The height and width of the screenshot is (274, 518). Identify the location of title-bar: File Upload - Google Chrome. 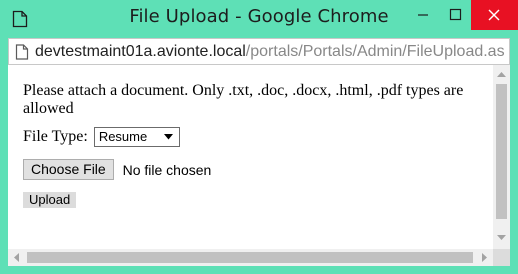
(259, 19).